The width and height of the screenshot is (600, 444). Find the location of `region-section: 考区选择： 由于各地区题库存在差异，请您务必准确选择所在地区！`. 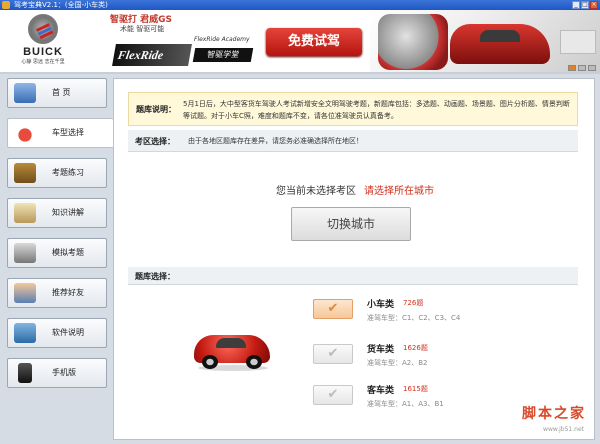

region-section: 考区选择： 由于各地区题库存在差异，请您务必准确选择所在地区！ is located at coordinates (353, 141).